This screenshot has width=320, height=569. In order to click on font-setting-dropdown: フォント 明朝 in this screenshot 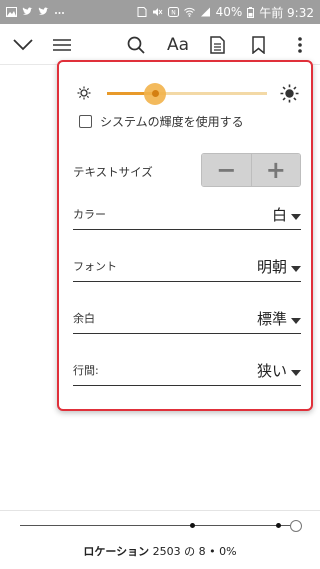, I will do `click(187, 268)`.